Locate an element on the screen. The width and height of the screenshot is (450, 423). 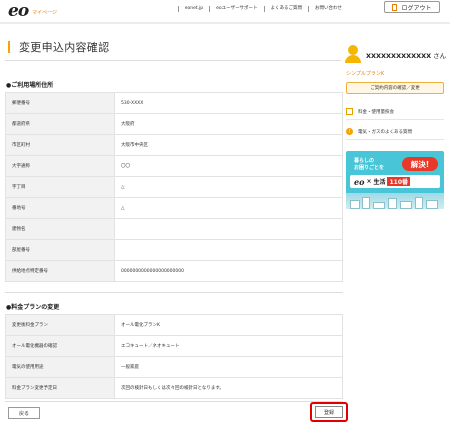
lightbulb-icon: ! is located at coordinates (349, 131).